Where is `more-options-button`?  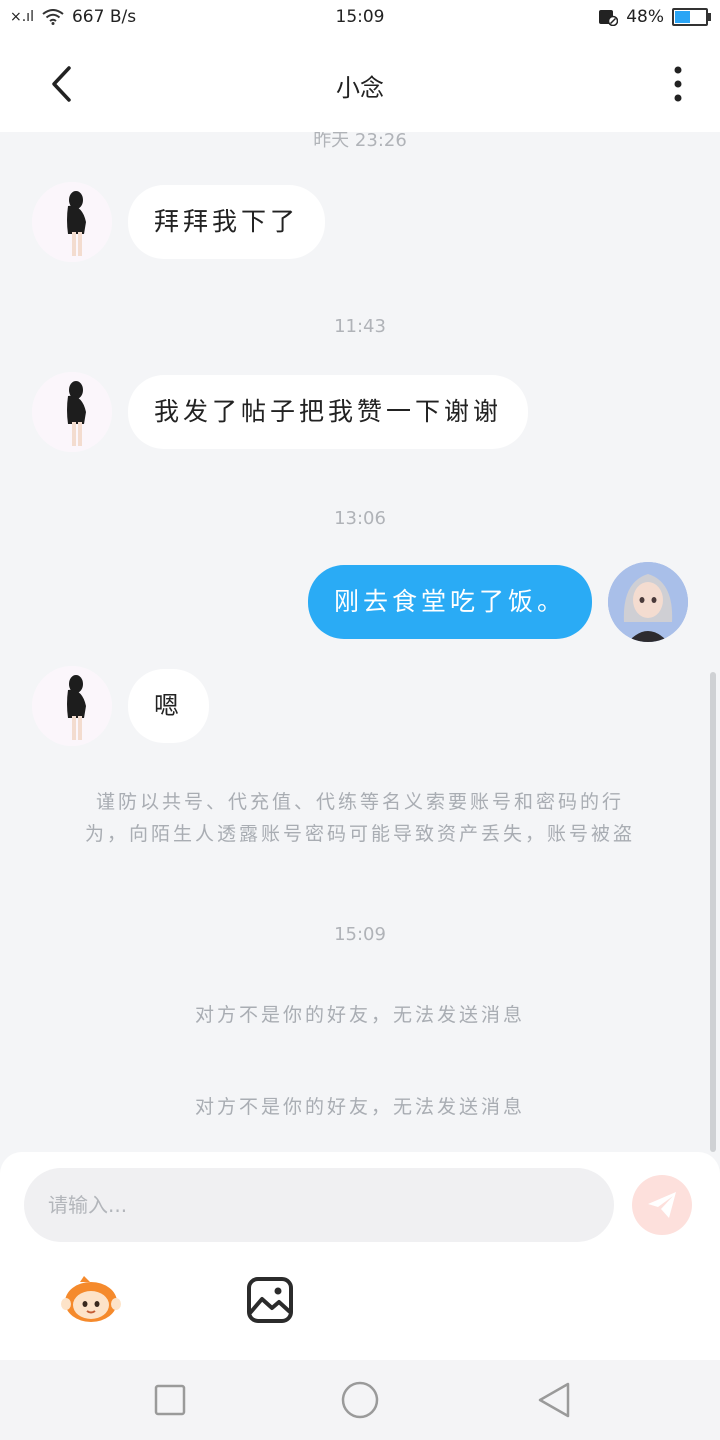
more-options-button is located at coordinates (678, 84).